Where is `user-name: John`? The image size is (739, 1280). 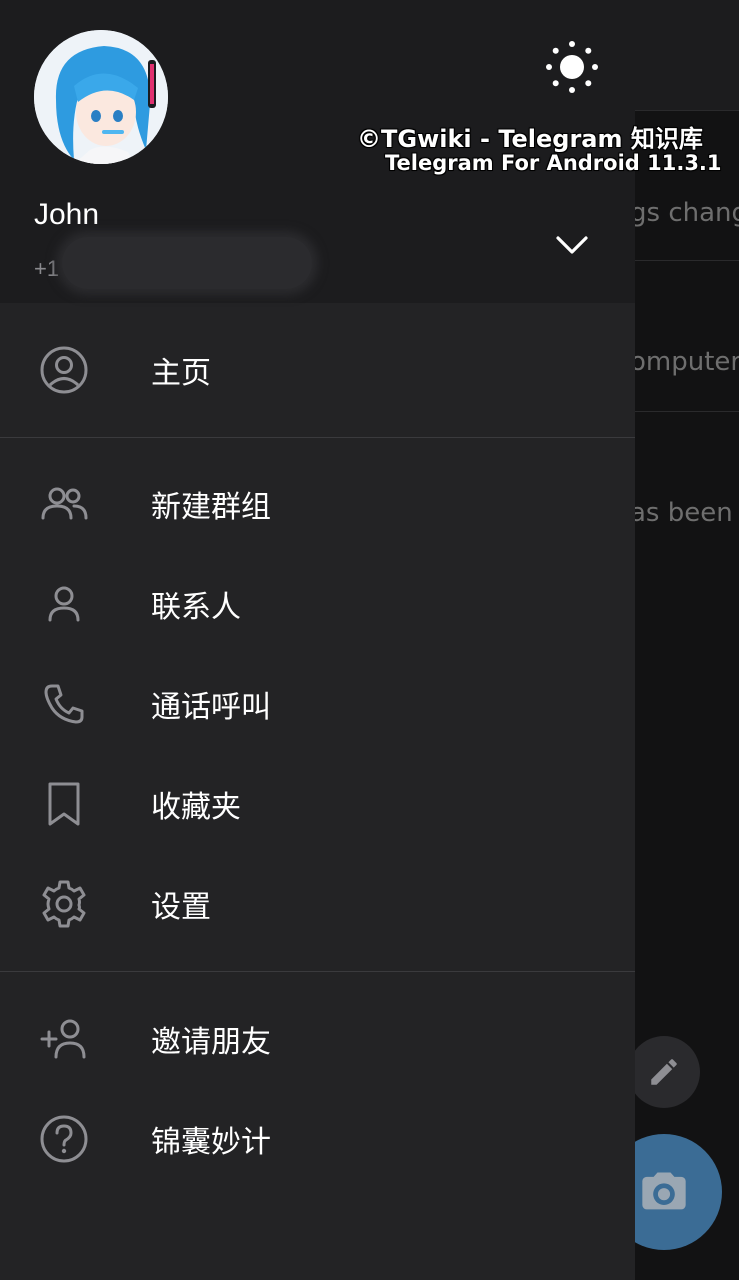
user-name: John is located at coordinates (67, 214).